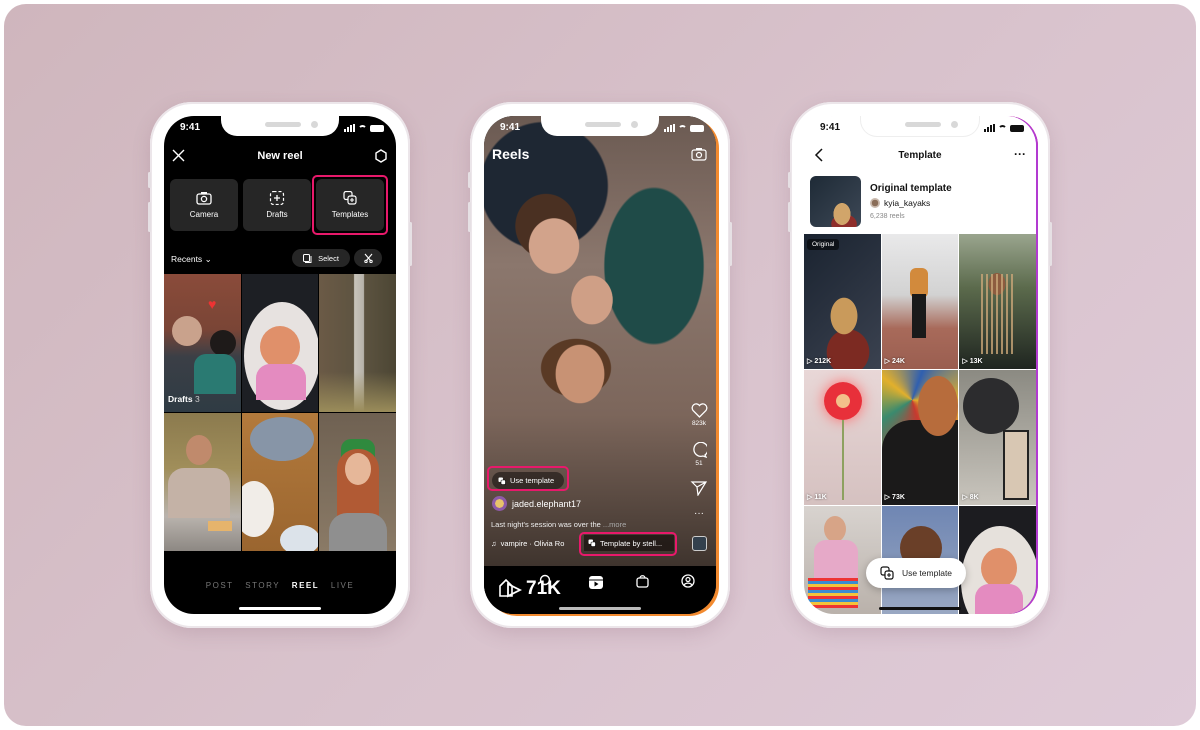 The height and width of the screenshot is (730, 1200). Describe the element at coordinates (920, 301) in the screenshot. I see `reel-thumb: ▷ 24K` at that location.